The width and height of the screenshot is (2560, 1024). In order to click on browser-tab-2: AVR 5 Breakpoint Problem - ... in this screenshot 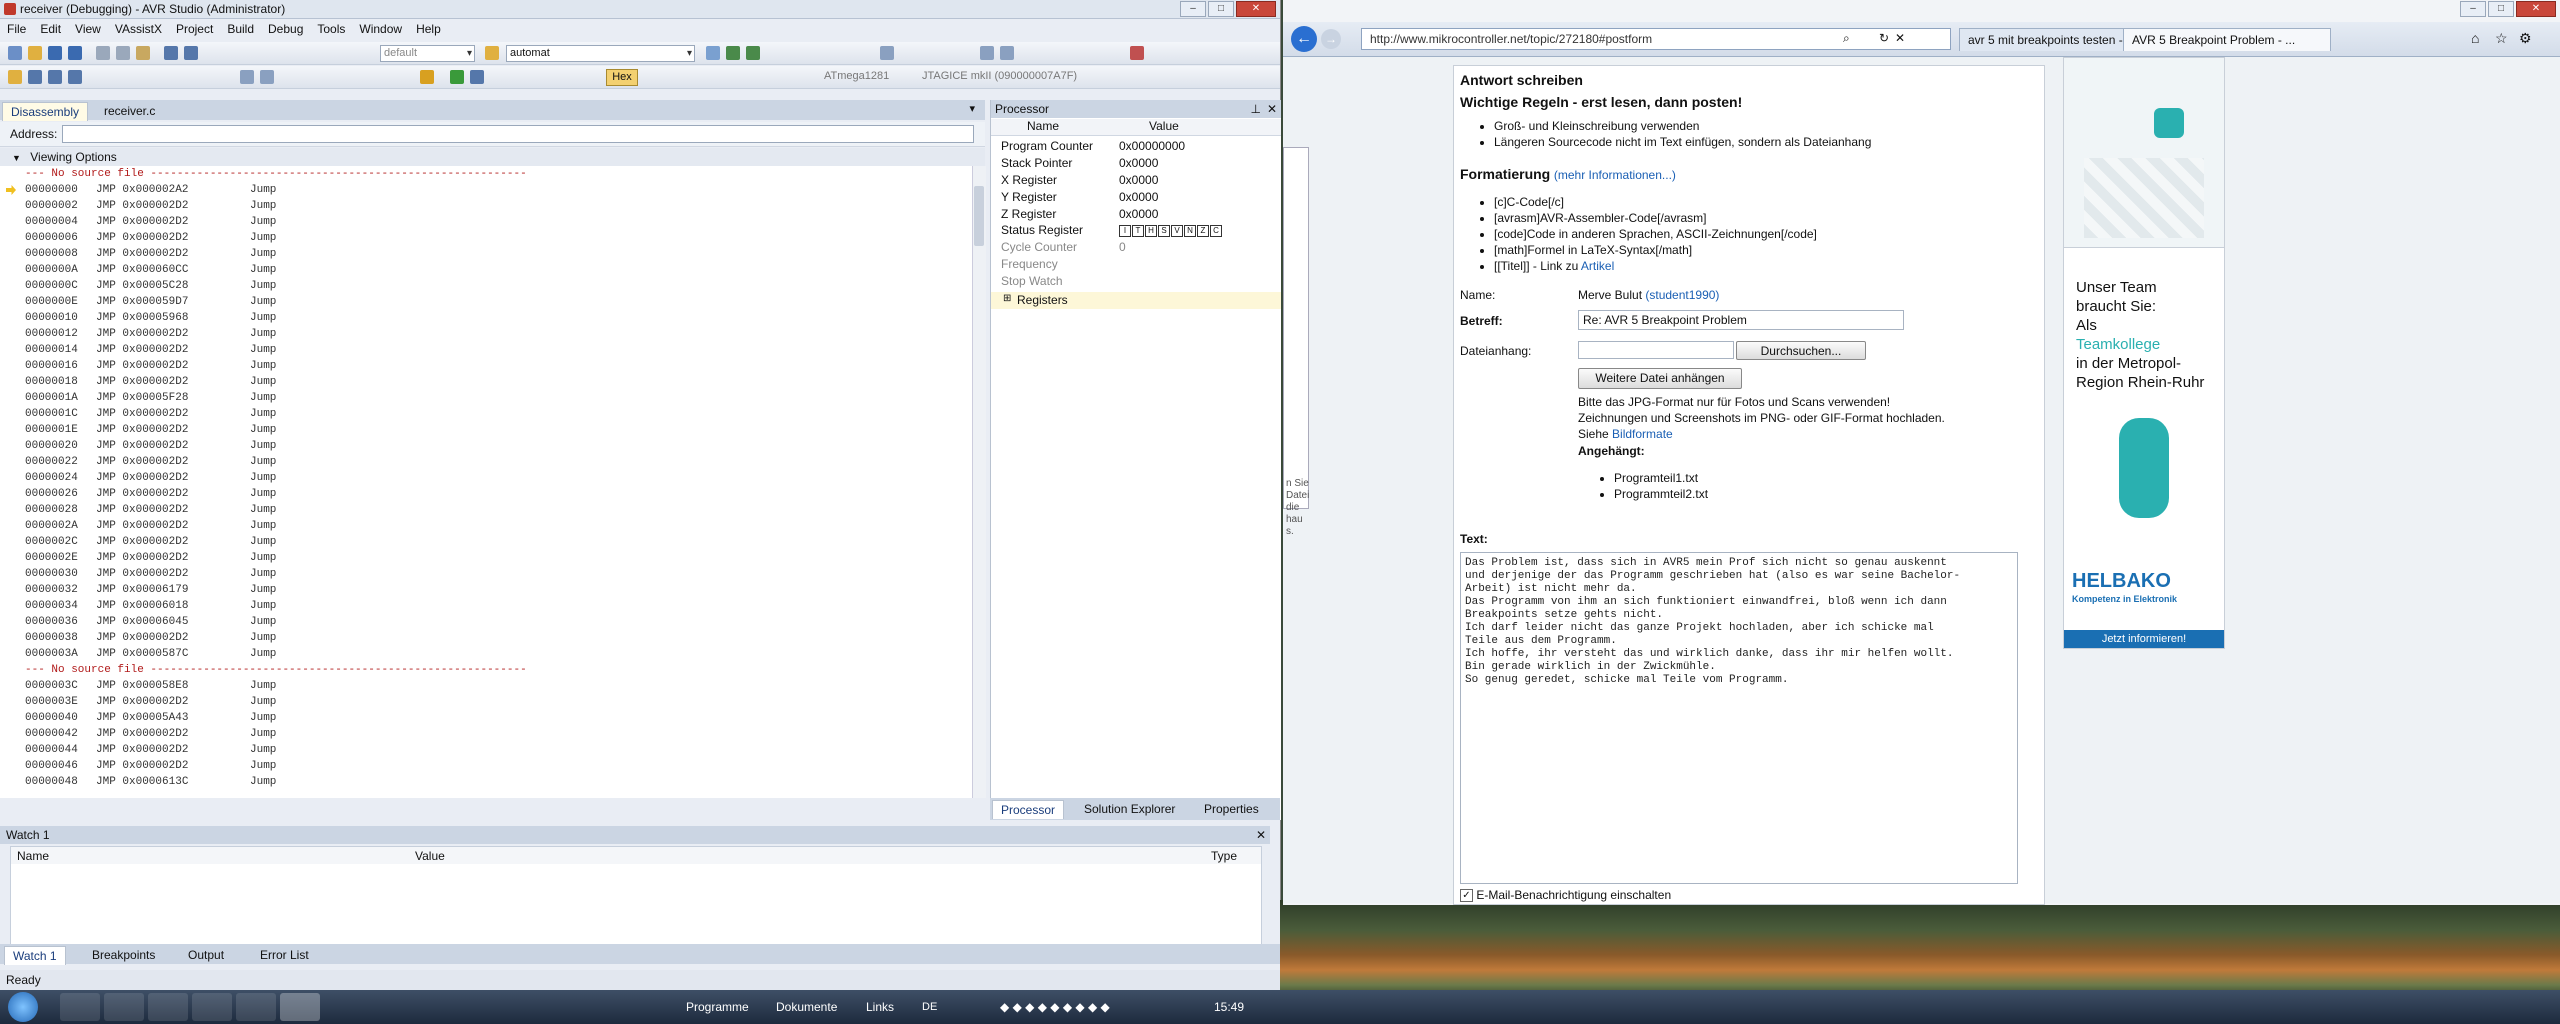, I will do `click(2227, 39)`.